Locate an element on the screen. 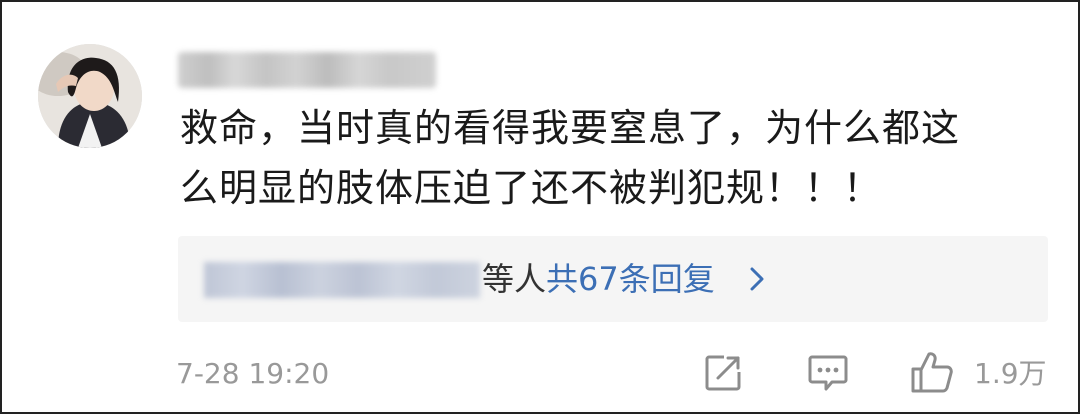  avatar is located at coordinates (90, 96).